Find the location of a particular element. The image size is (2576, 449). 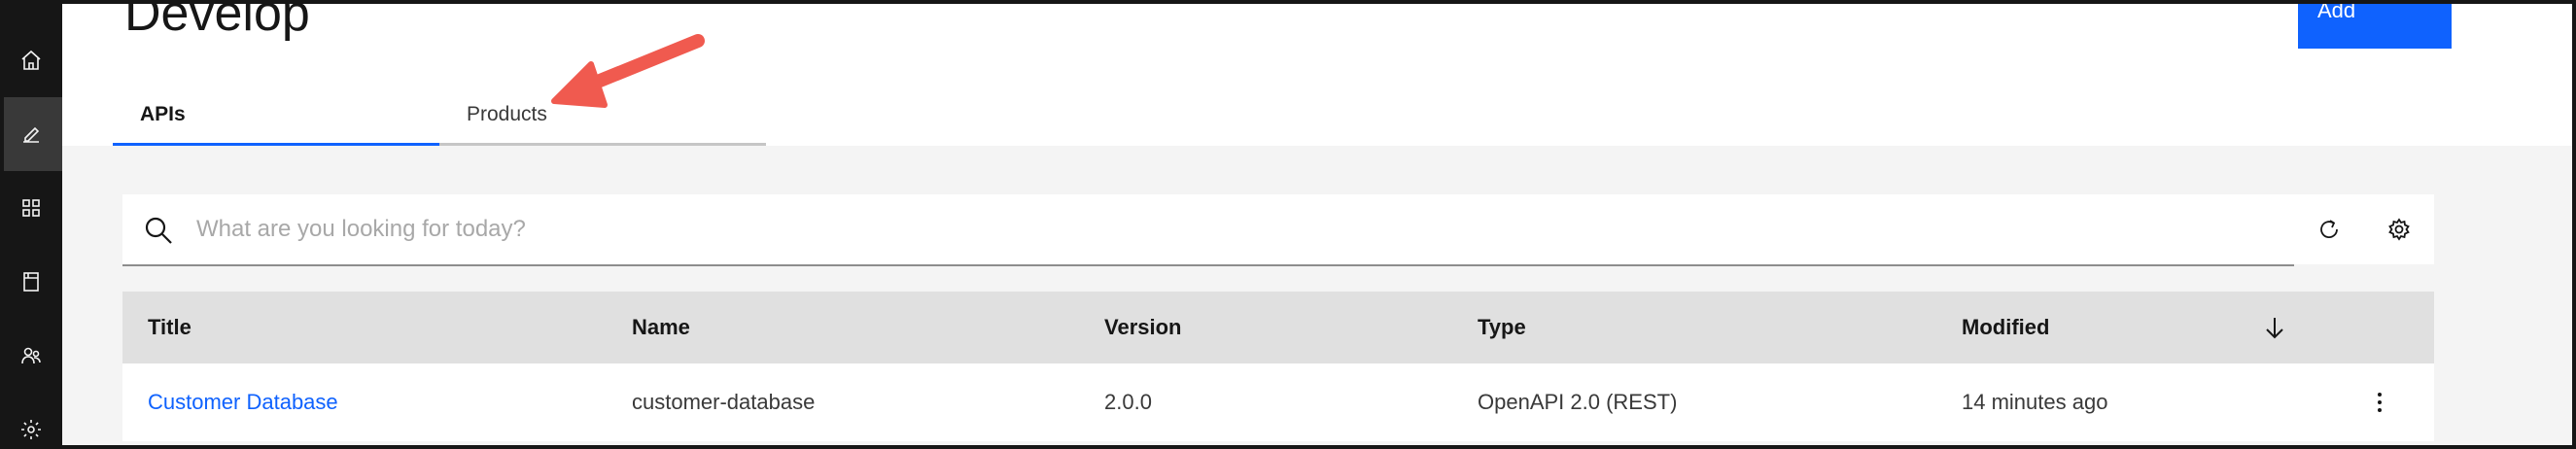

refresh-icon is located at coordinates (2329, 229).